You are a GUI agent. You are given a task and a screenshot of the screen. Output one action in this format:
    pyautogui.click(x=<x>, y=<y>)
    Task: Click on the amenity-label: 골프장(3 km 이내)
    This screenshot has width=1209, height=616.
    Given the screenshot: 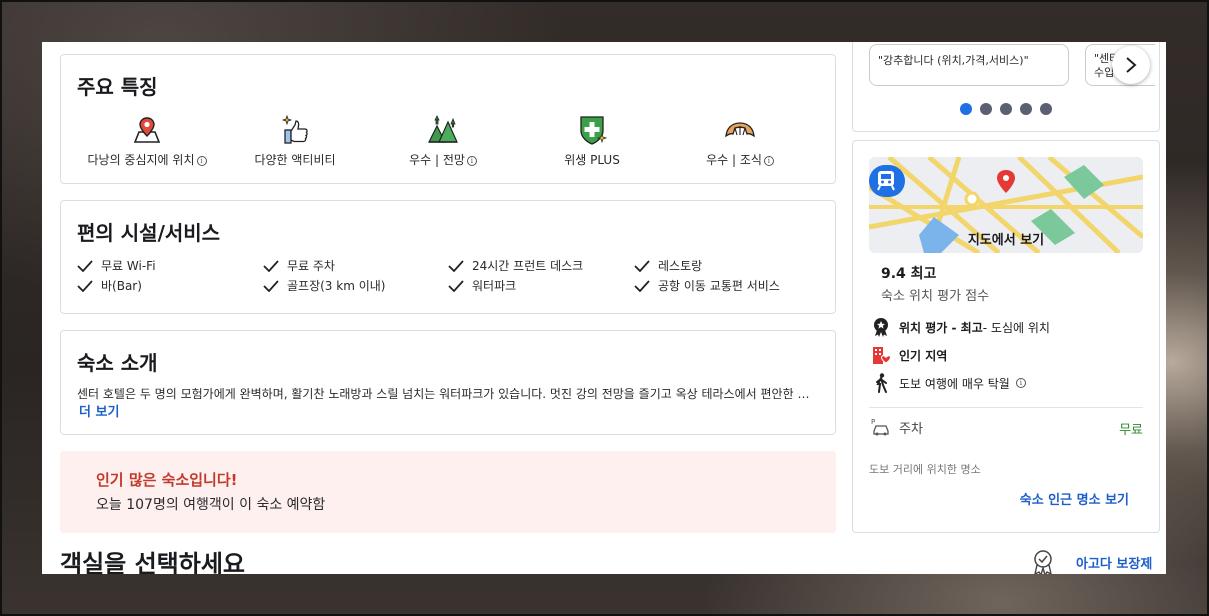 What is the action you would take?
    pyautogui.click(x=336, y=286)
    